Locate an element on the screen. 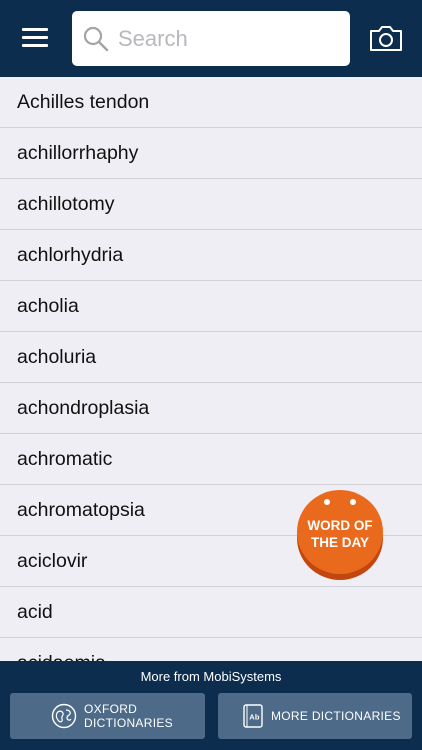 This screenshot has width=422, height=750. oxford-dictionaries-label: OXFORD DICTIONARIES is located at coordinates (128, 716).